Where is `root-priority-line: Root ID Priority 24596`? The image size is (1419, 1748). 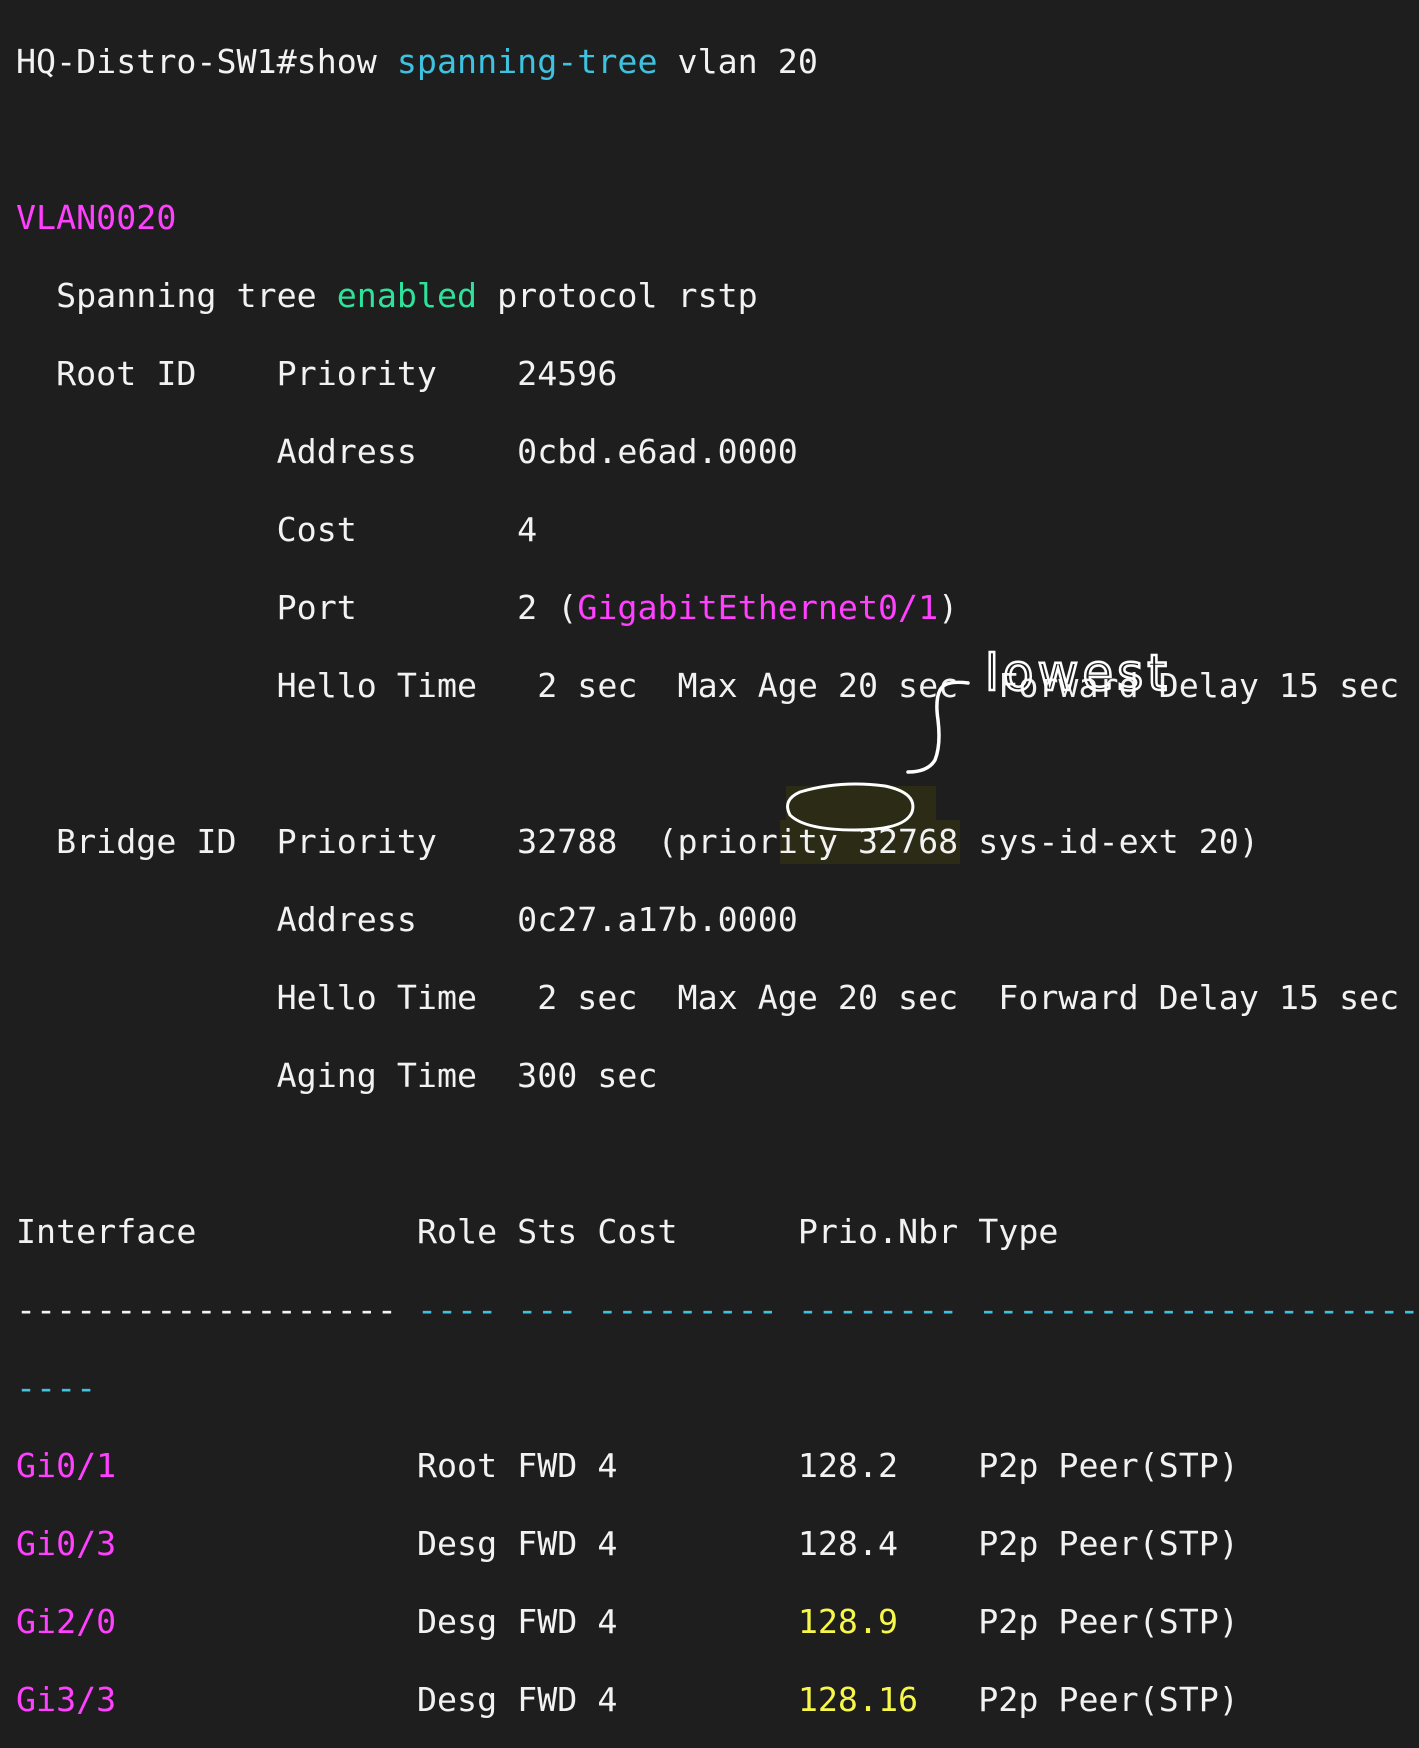 root-priority-line: Root ID Priority 24596 is located at coordinates (337, 373).